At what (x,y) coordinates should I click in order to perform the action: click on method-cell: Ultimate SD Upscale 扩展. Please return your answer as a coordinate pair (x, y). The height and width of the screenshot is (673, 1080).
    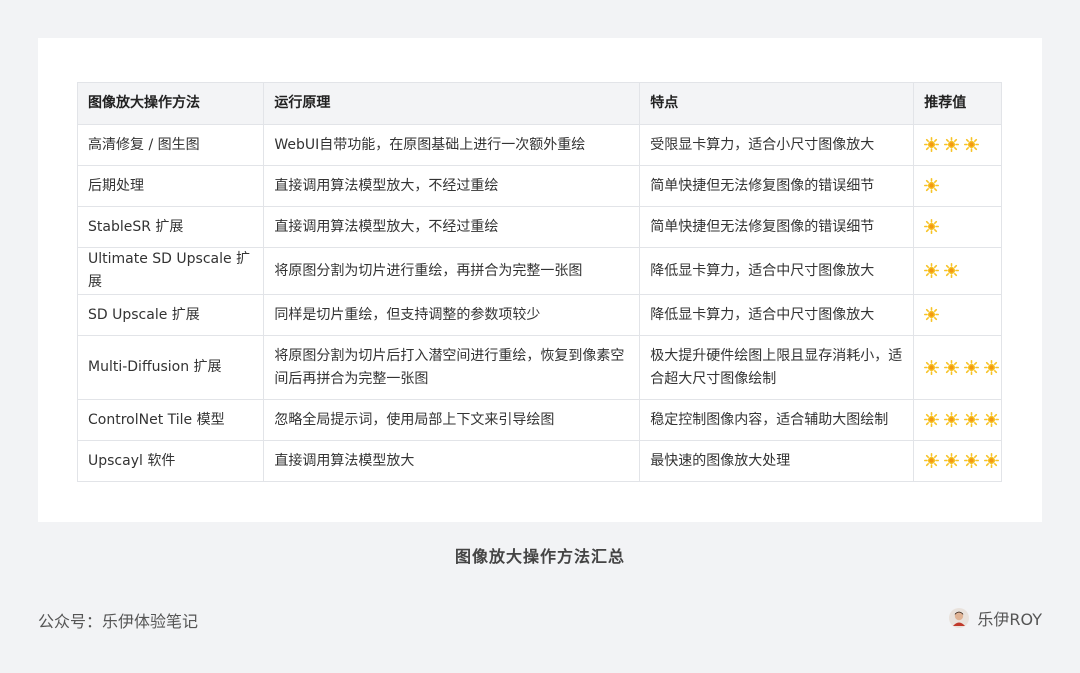
    Looking at the image, I should click on (170, 271).